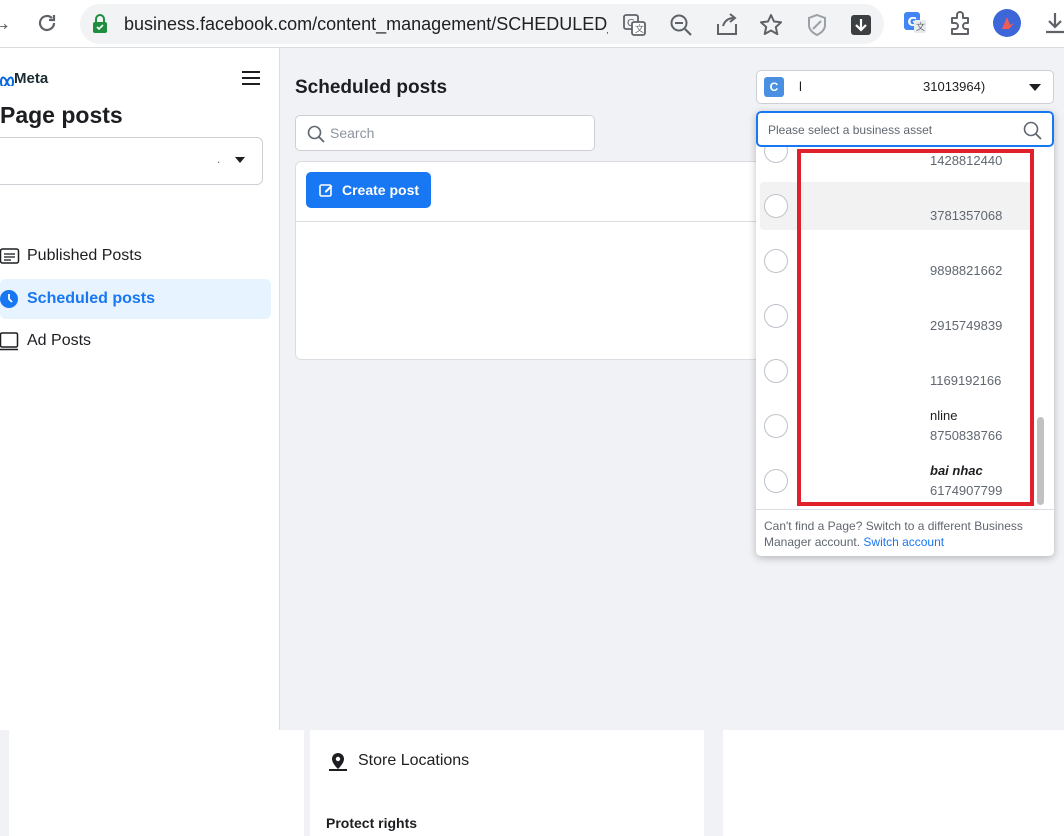  What do you see at coordinates (8, 23) in the screenshot?
I see `forward-icon: →` at bounding box center [8, 23].